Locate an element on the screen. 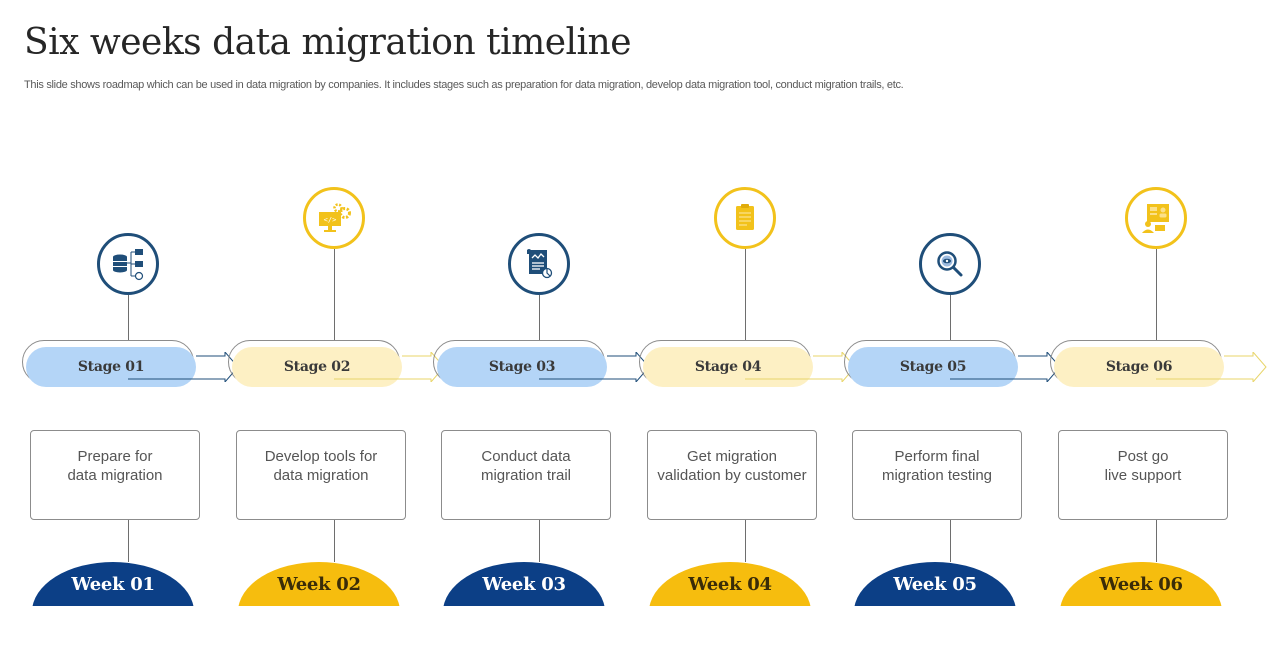 Image resolution: width=1276 pixels, height=660 pixels. clipboard-icon is located at coordinates (745, 218).